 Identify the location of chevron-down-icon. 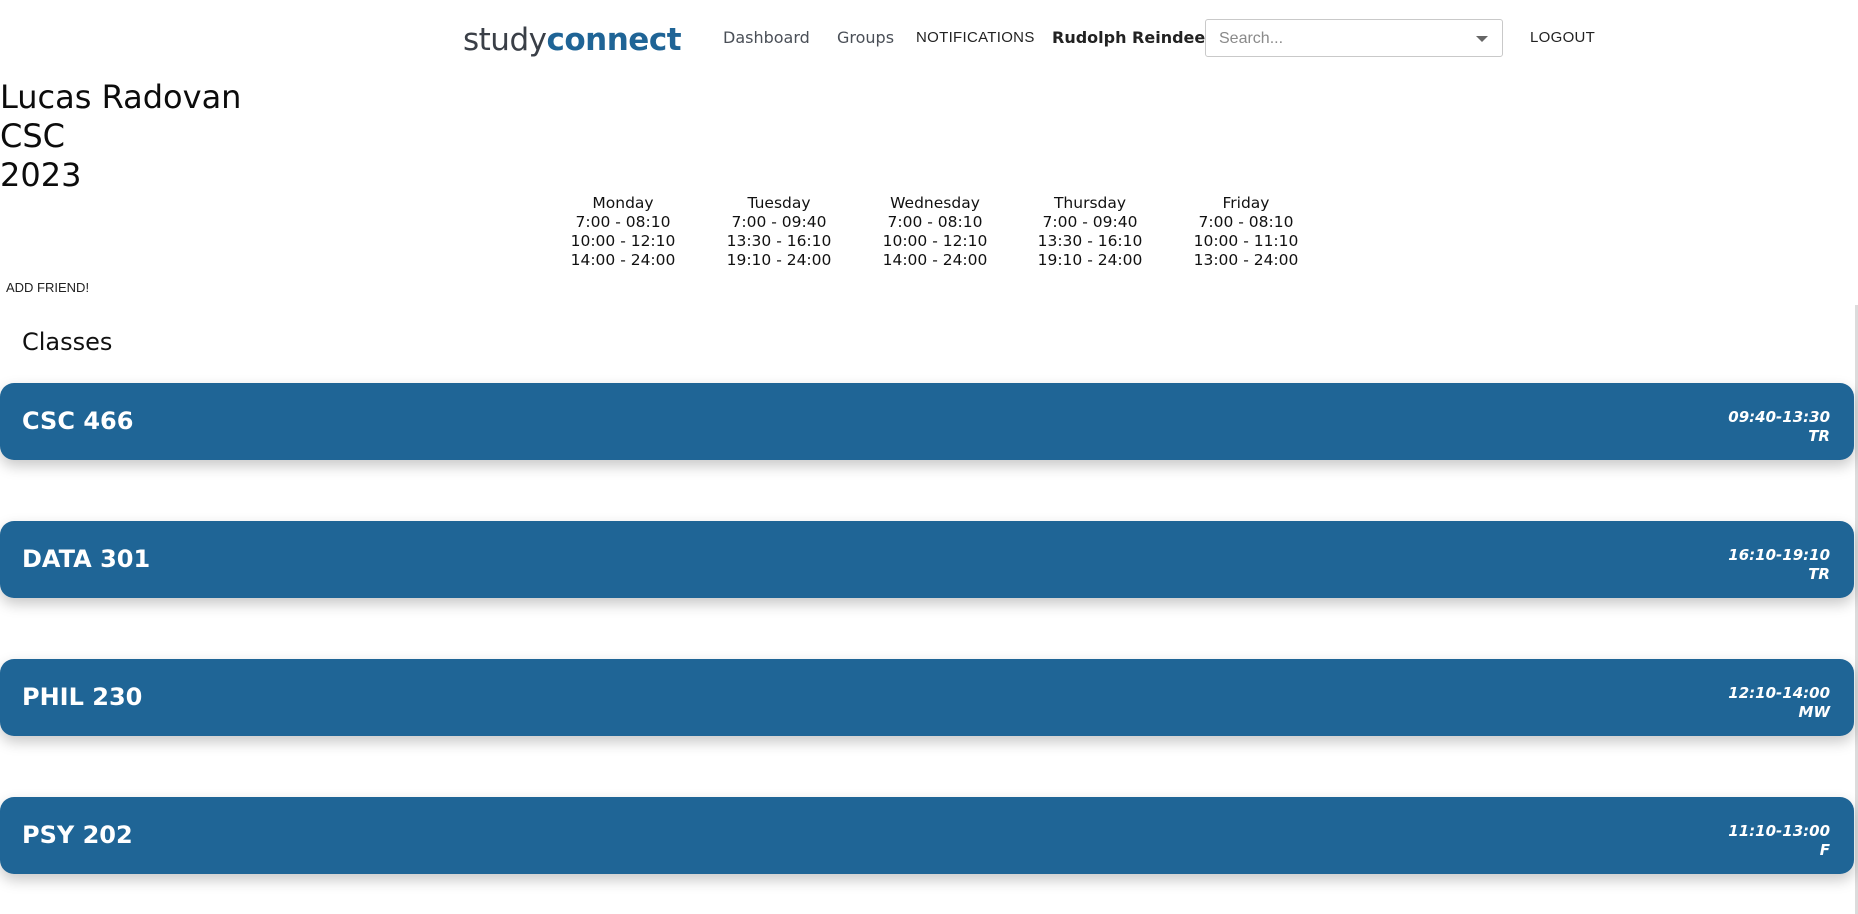
(1482, 39).